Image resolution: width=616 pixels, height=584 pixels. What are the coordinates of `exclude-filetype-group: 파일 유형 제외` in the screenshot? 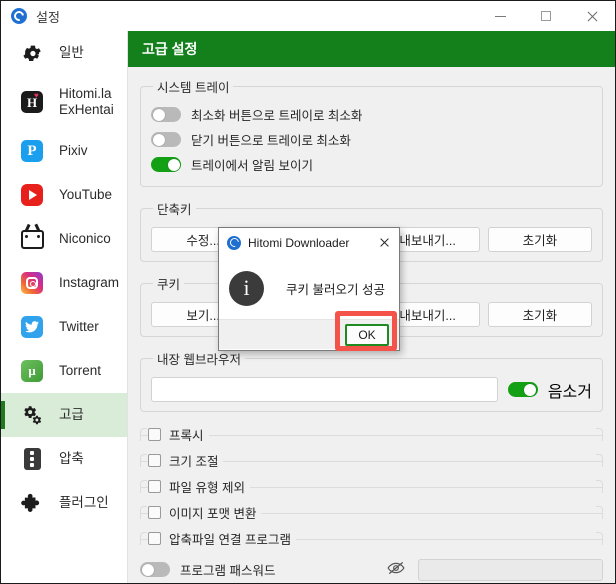 It's located at (371, 486).